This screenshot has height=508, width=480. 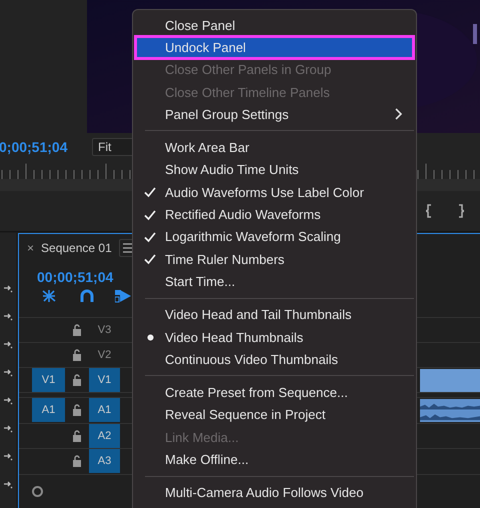 What do you see at coordinates (75, 277) in the screenshot?
I see `timecode: 00;00;51;04` at bounding box center [75, 277].